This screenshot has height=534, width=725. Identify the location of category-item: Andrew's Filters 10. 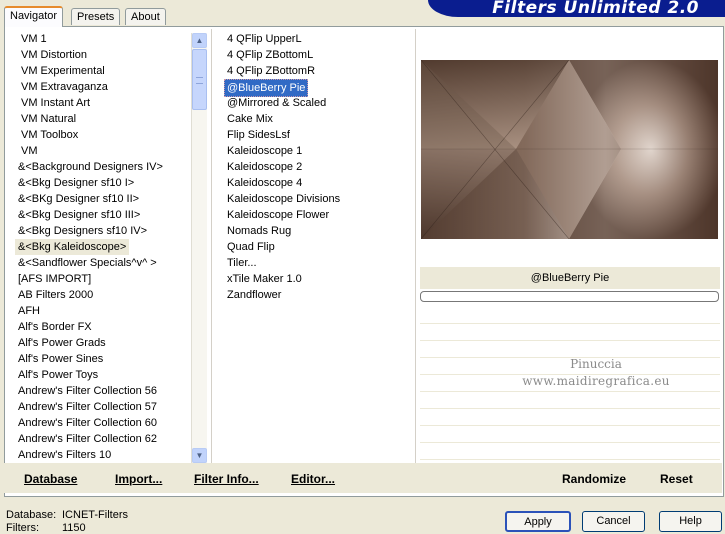
(101, 455).